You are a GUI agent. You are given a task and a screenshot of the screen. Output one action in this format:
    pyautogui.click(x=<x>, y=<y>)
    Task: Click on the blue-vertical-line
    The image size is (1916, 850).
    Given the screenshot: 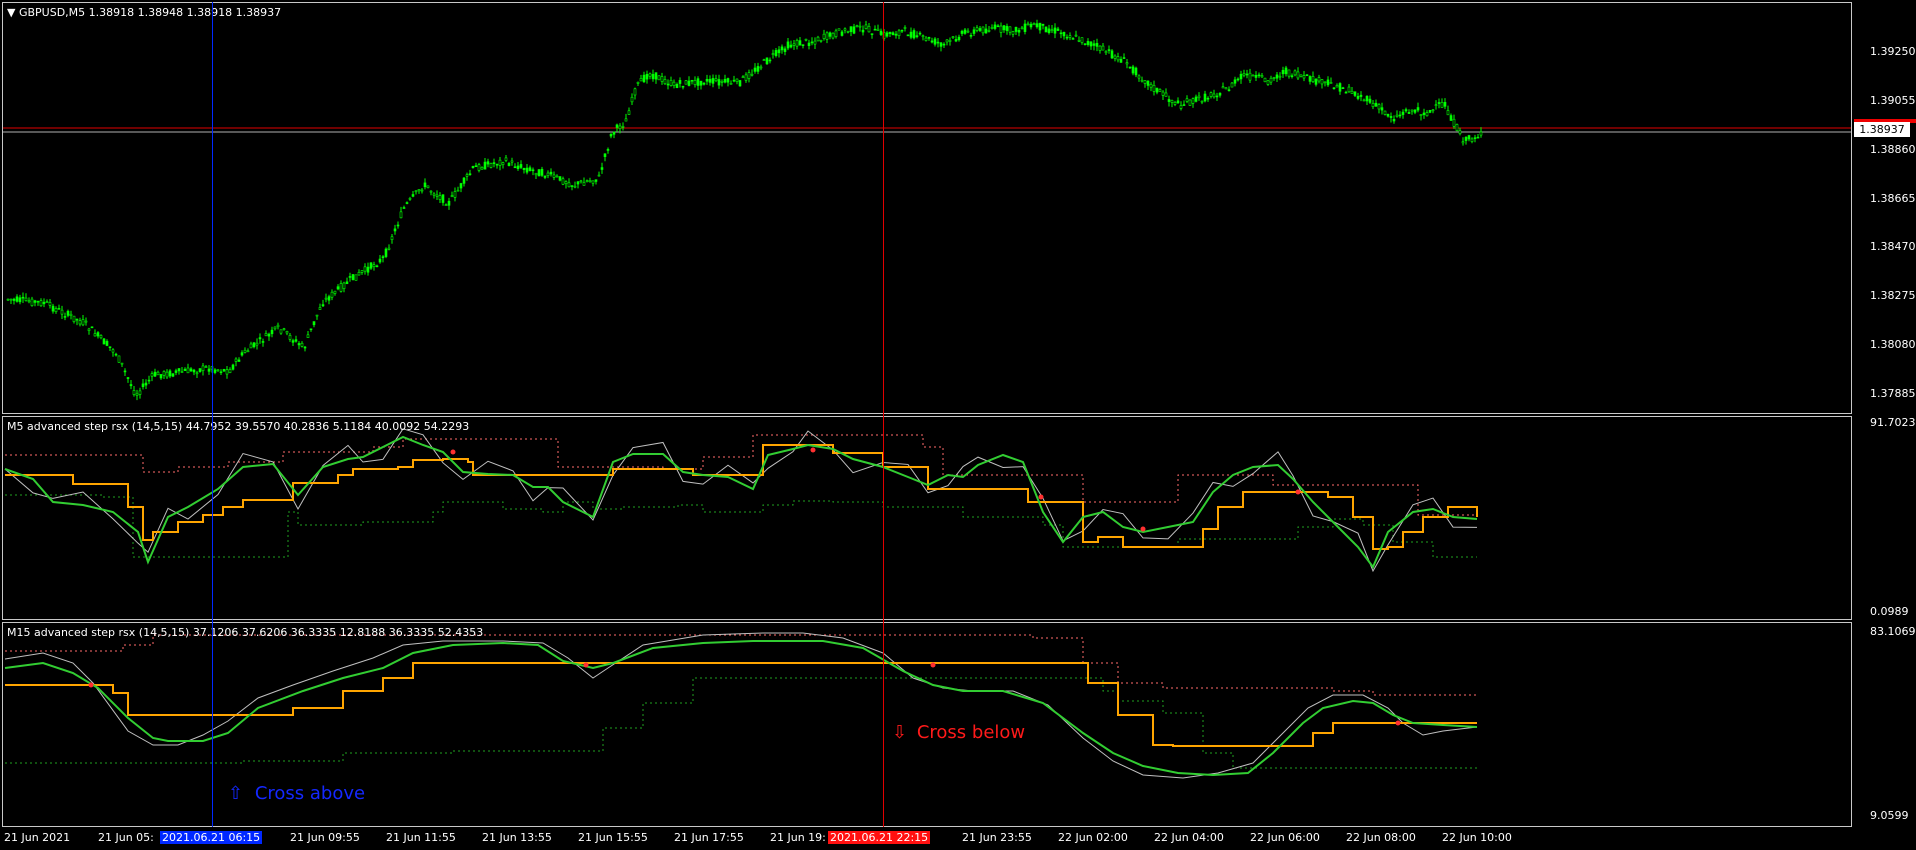 What is the action you would take?
    pyautogui.click(x=212, y=414)
    